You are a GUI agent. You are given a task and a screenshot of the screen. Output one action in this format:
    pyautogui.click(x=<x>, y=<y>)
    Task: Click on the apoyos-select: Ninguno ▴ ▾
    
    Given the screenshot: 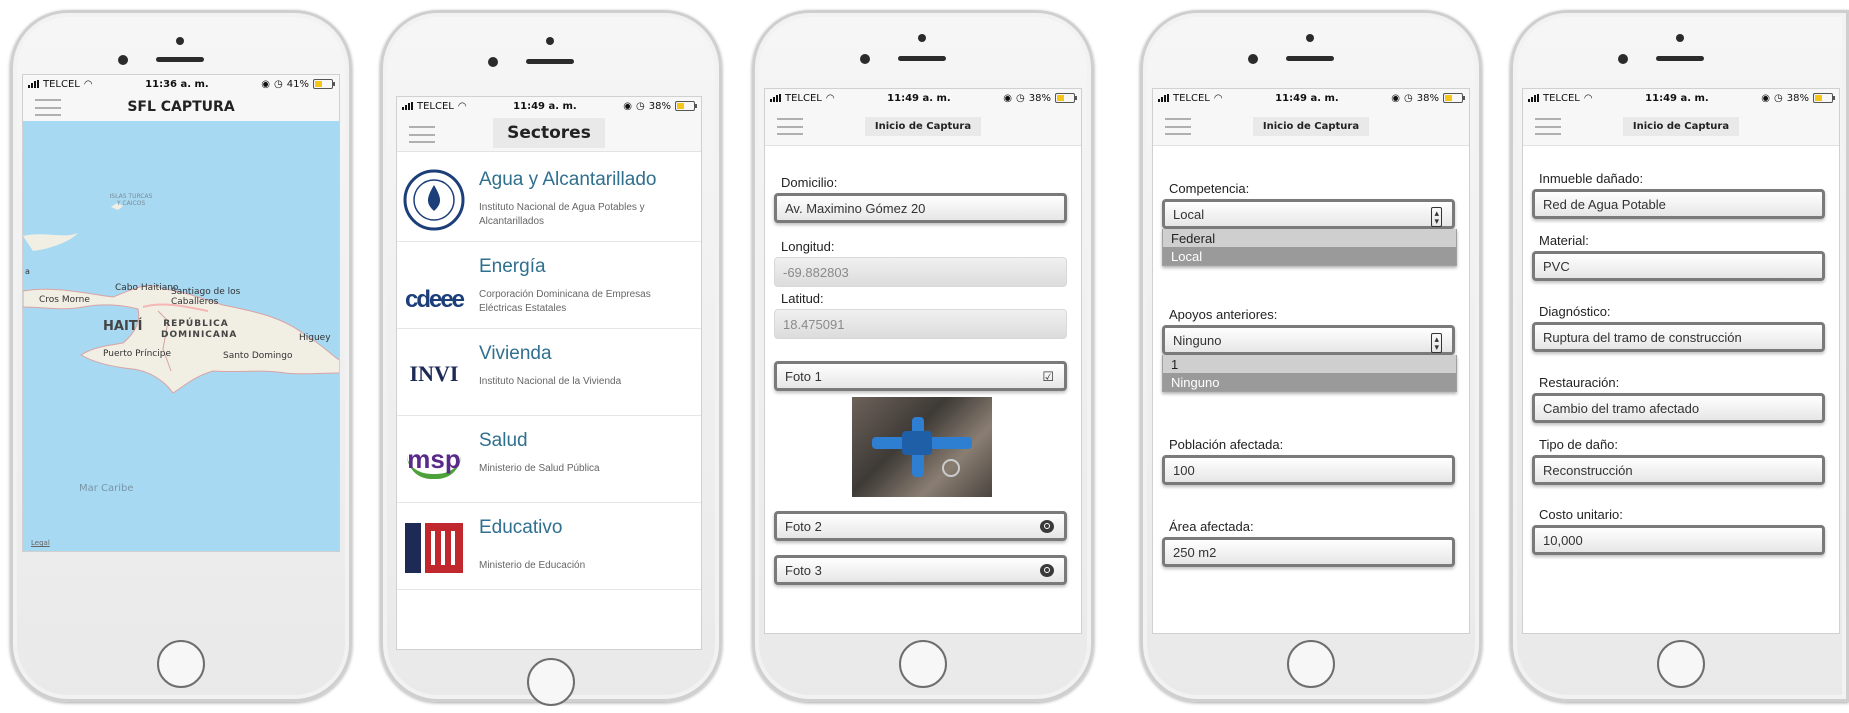 What is the action you would take?
    pyautogui.click(x=1308, y=340)
    